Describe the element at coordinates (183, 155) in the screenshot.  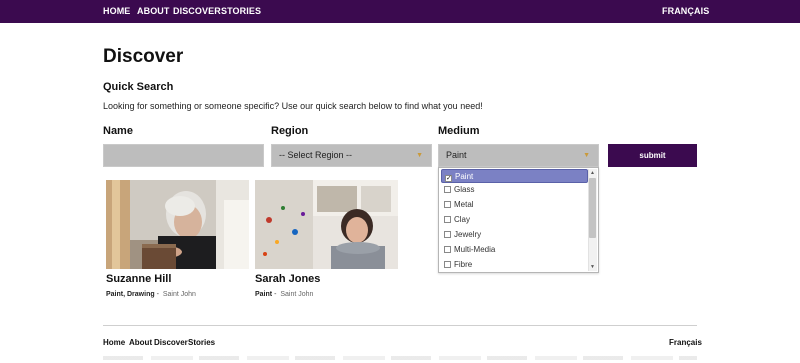
I see `name-input` at that location.